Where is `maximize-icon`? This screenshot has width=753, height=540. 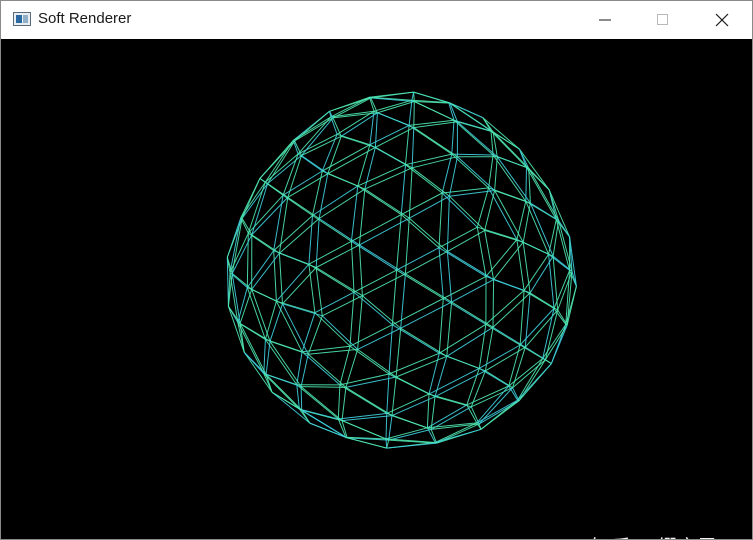 maximize-icon is located at coordinates (662, 19).